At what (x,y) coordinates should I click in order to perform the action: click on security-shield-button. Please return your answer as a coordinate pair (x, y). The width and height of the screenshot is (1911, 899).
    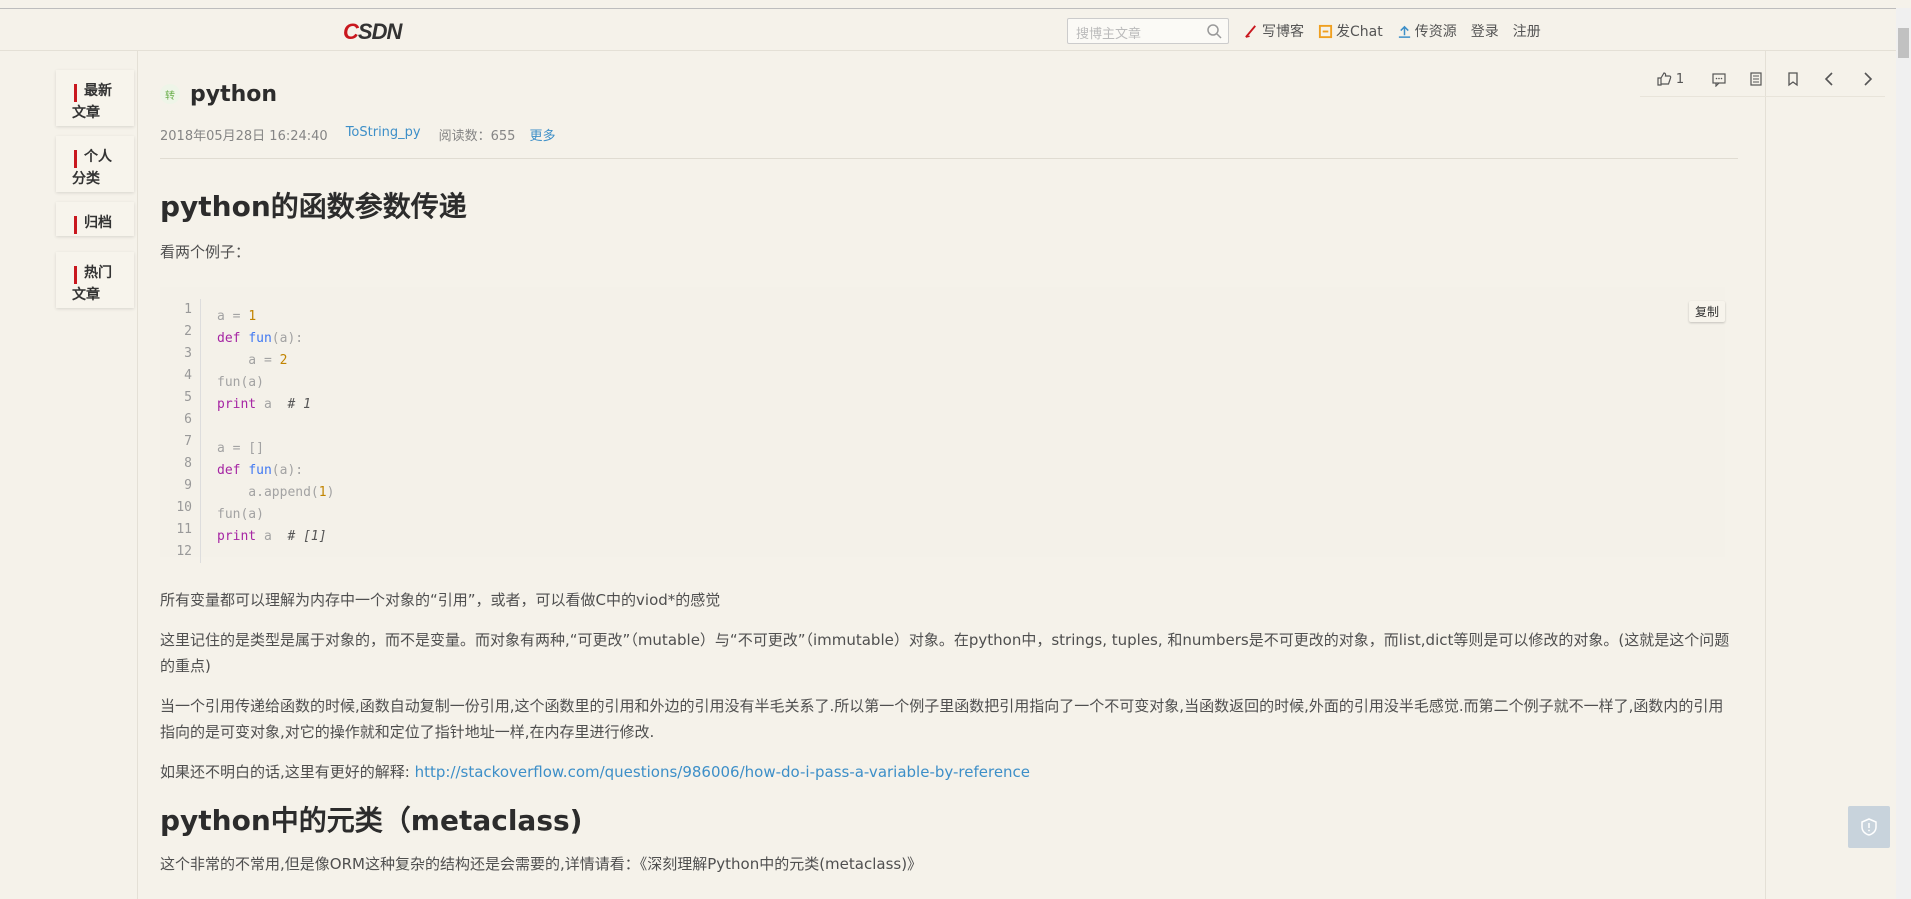
    Looking at the image, I should click on (1869, 827).